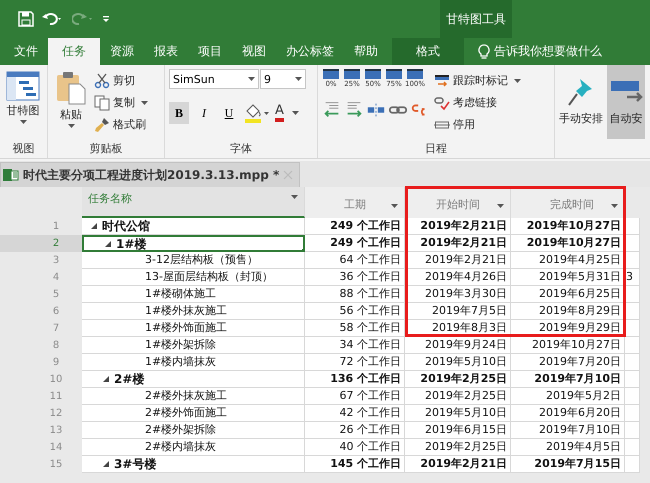  Describe the element at coordinates (568, 396) in the screenshot. I see `finish-date-cell: 2019年5月2日` at that location.